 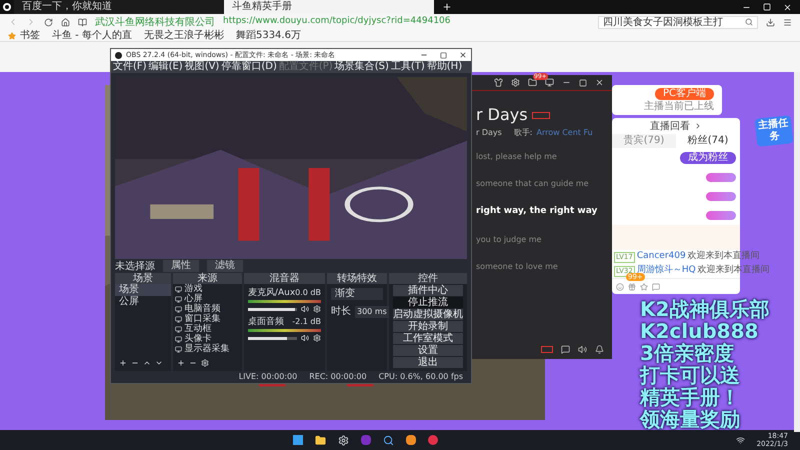 What do you see at coordinates (202, 309) in the screenshot?
I see `source-item: 电脑音频` at bounding box center [202, 309].